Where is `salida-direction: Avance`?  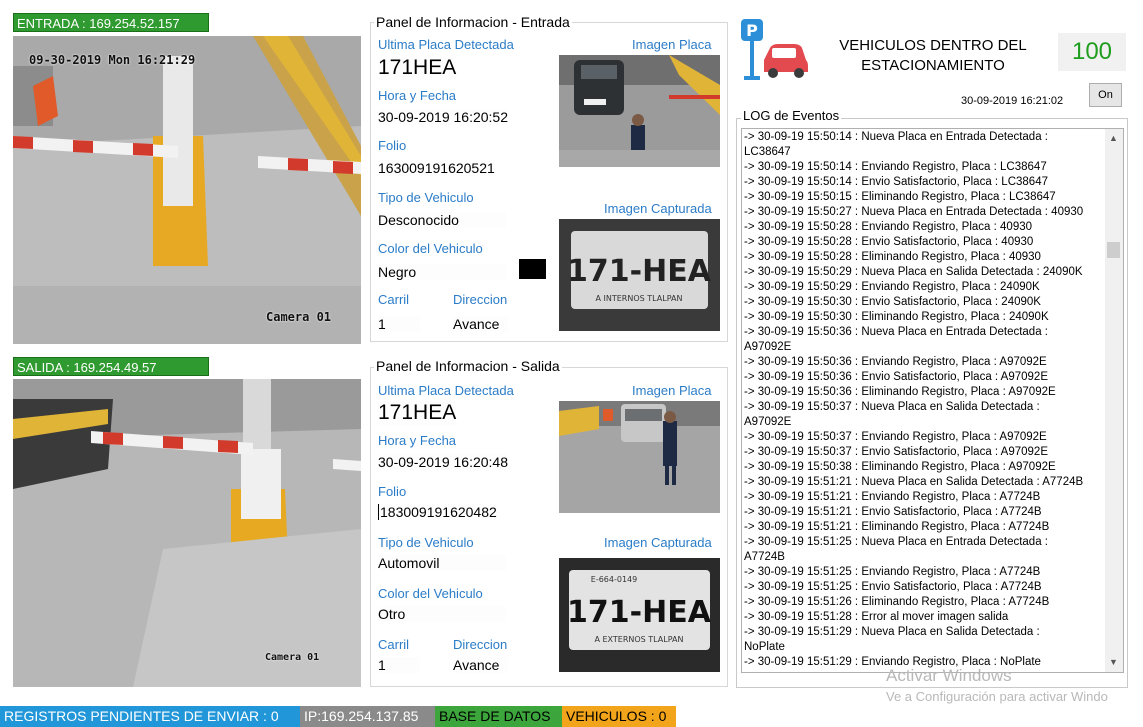 salida-direction: Avance is located at coordinates (480, 665).